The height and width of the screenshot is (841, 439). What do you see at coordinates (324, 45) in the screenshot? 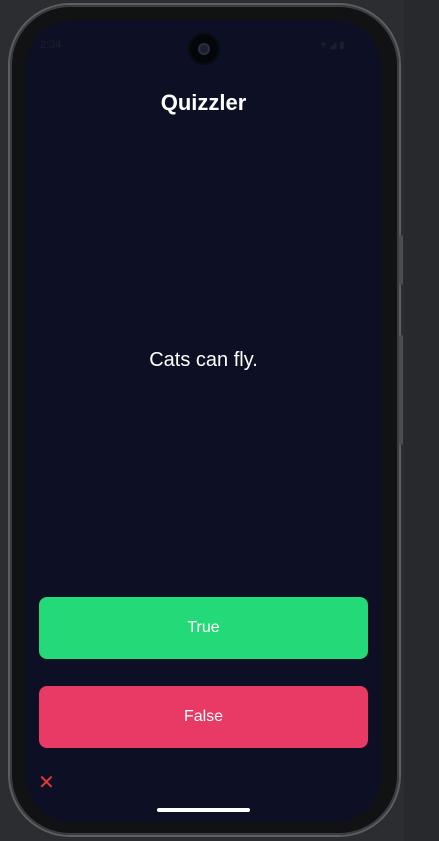
I see `wifi-icon: ▾` at bounding box center [324, 45].